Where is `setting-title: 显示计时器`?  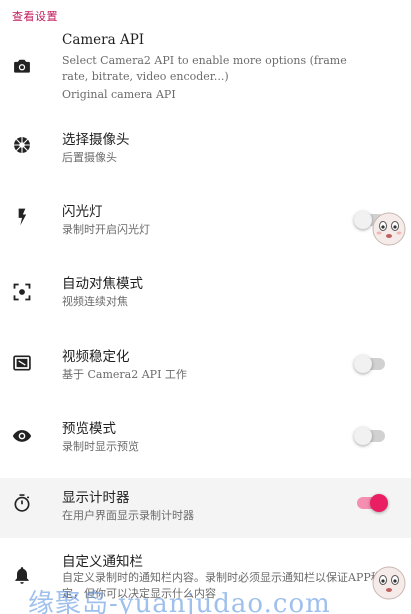 setting-title: 显示计时器 is located at coordinates (96, 498).